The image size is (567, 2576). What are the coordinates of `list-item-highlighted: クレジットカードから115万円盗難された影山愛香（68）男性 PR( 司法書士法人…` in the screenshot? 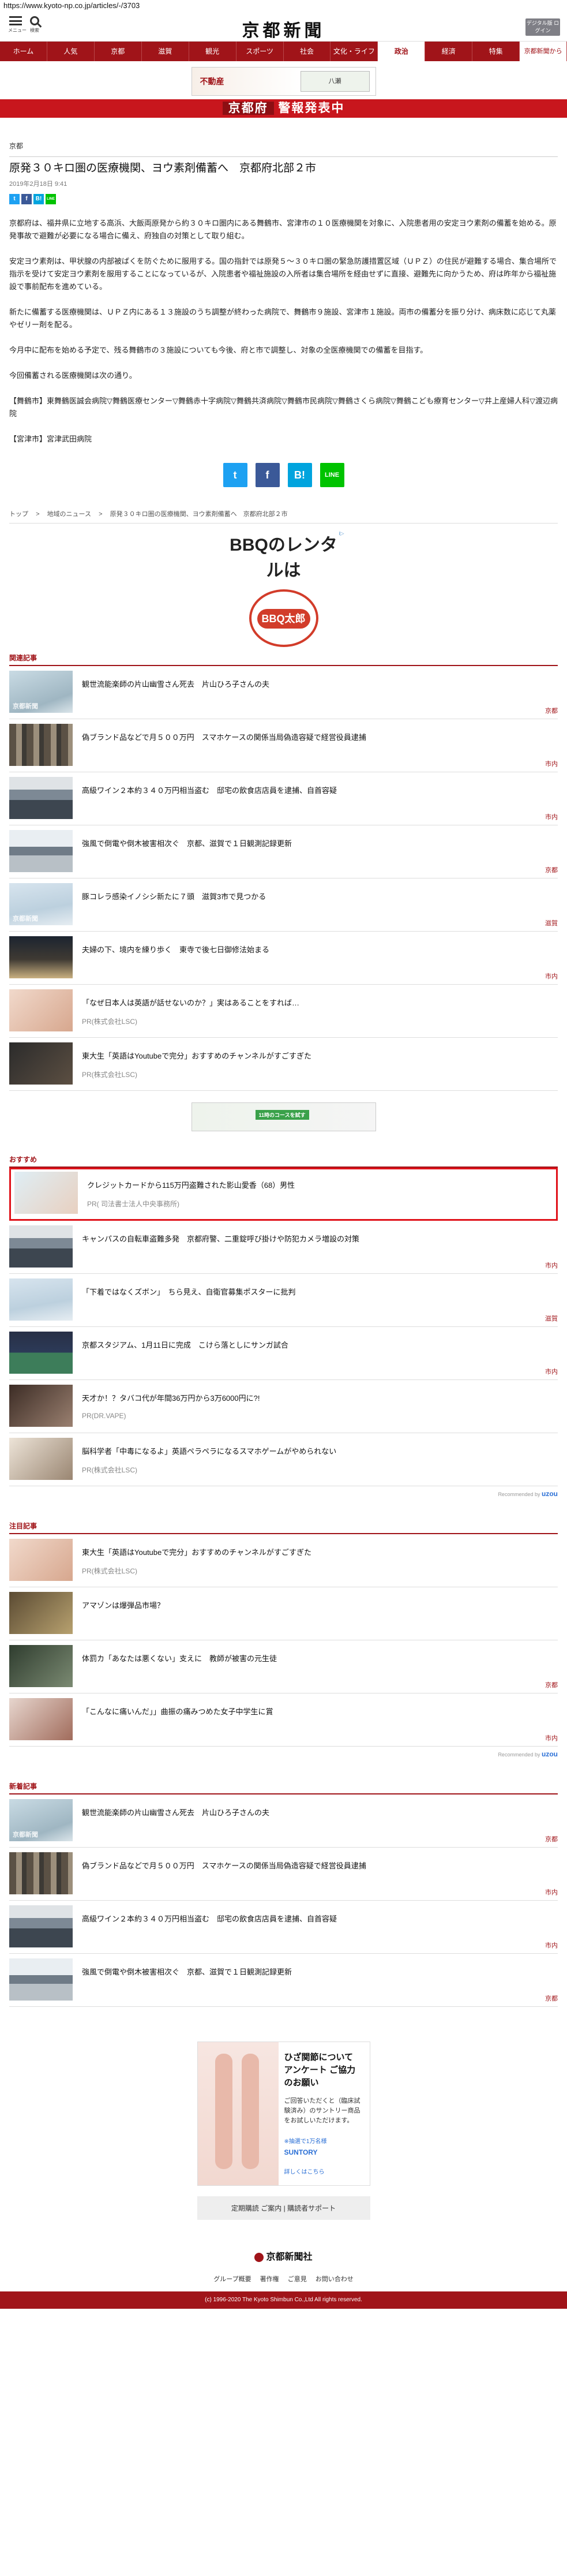 It's located at (283, 1194).